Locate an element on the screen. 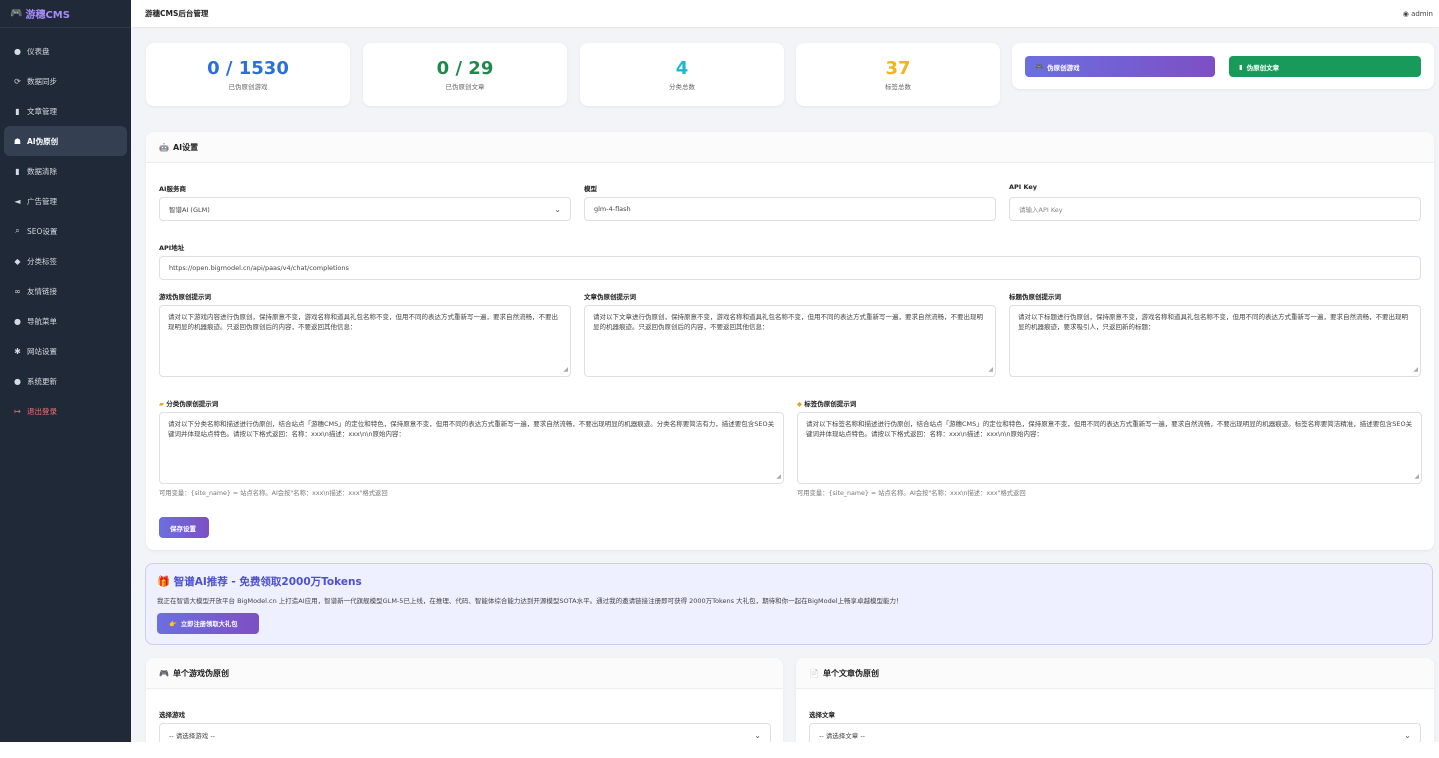 This screenshot has height=758, width=1439. sidebar-item-8: ∞ 友情链接 is located at coordinates (65, 291).